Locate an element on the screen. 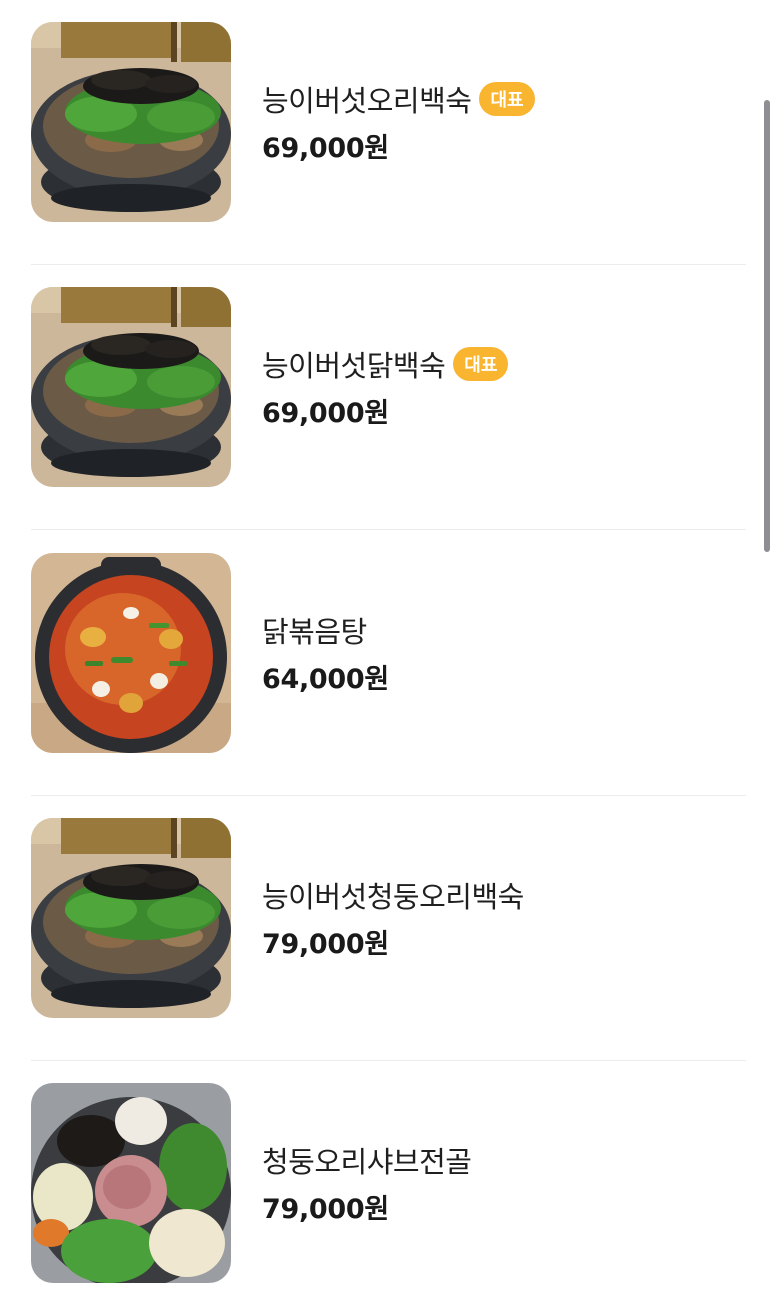 This screenshot has width=773, height=1306. menu-item-name-row: 능이버섯오리백숙 대표 is located at coordinates (398, 99).